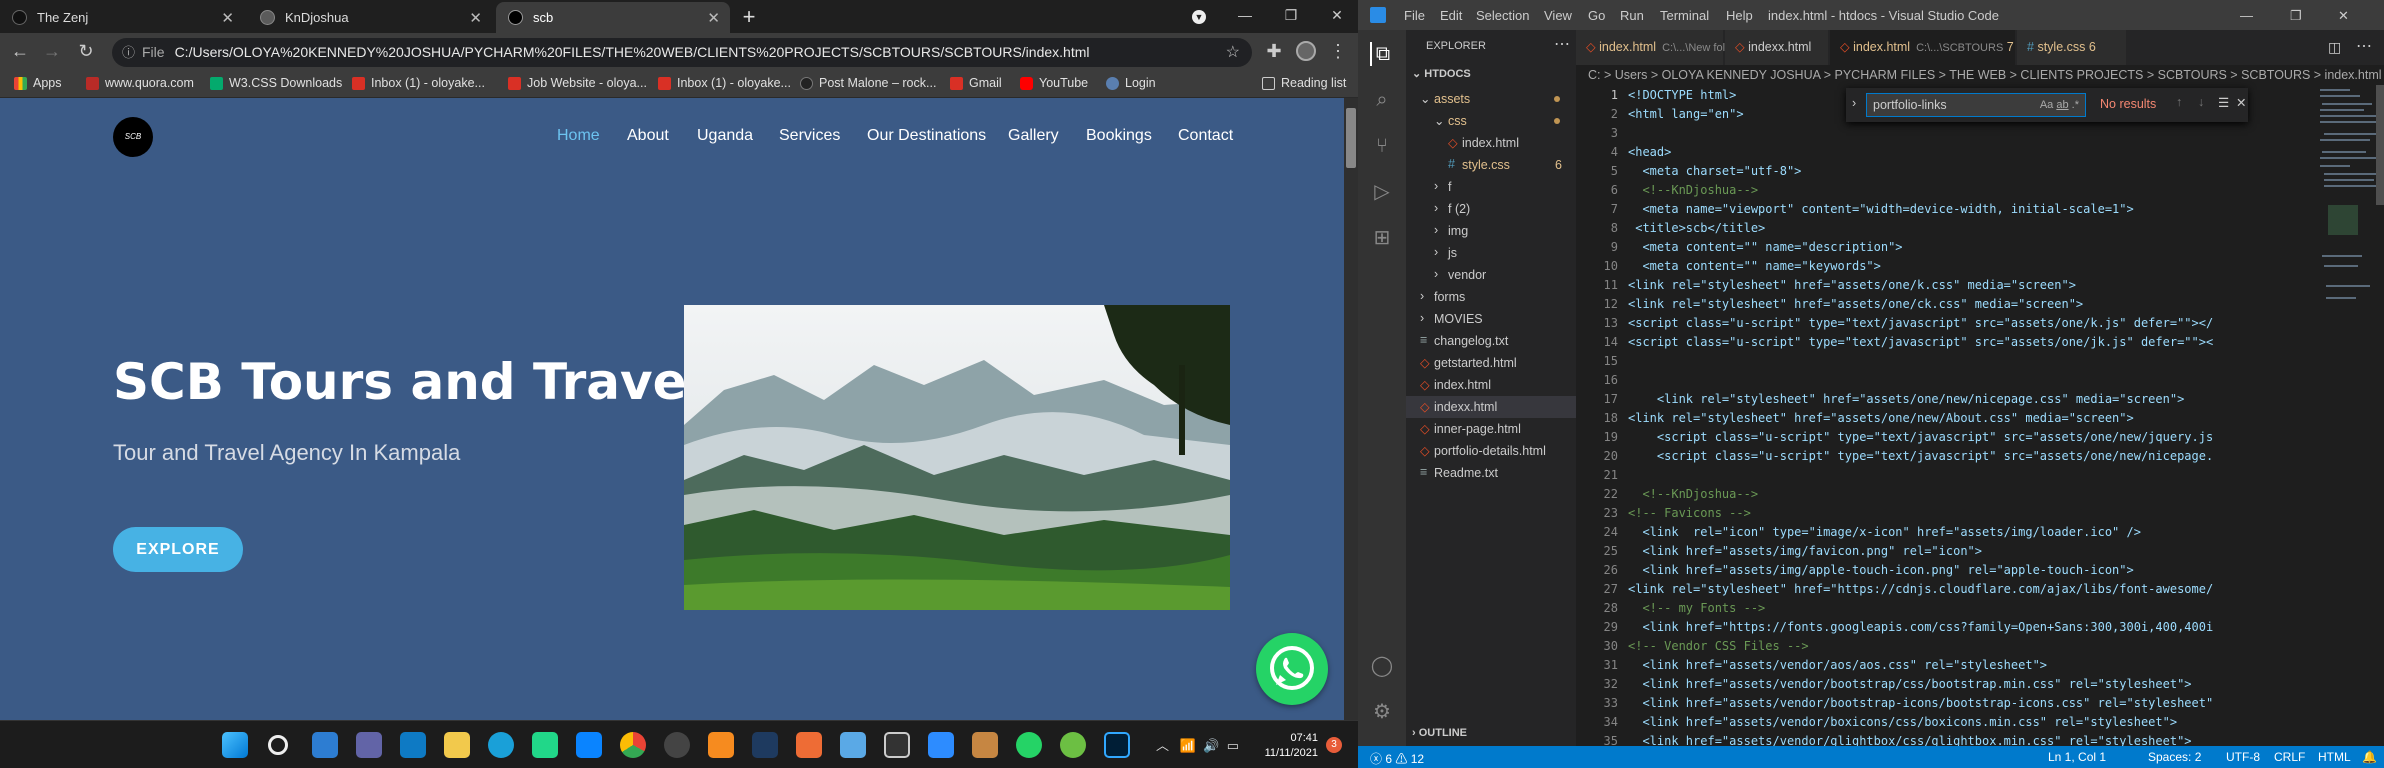 This screenshot has width=2384, height=768. I want to click on menu-view: View, so click(1558, 15).